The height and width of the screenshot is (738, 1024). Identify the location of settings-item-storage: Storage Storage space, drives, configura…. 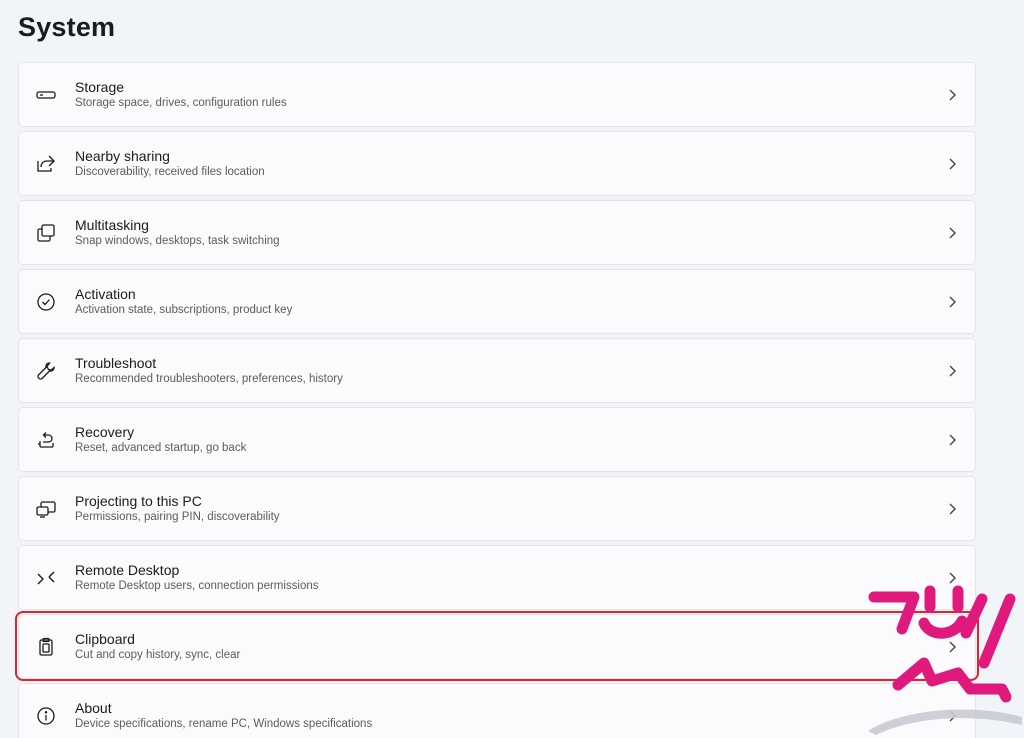
(497, 94).